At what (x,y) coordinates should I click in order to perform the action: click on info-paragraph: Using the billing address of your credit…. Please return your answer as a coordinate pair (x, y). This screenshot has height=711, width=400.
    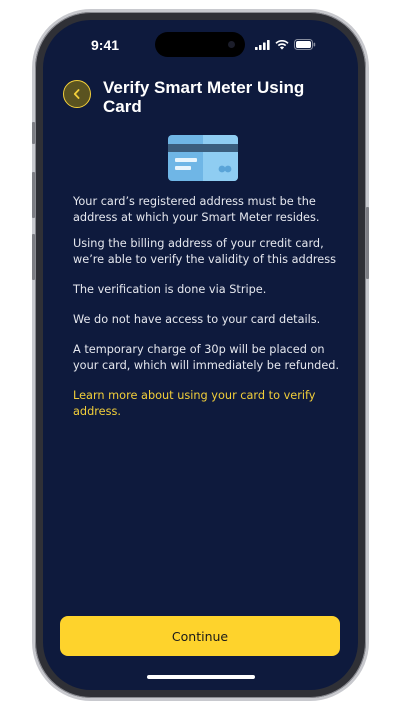
    Looking at the image, I should click on (204, 251).